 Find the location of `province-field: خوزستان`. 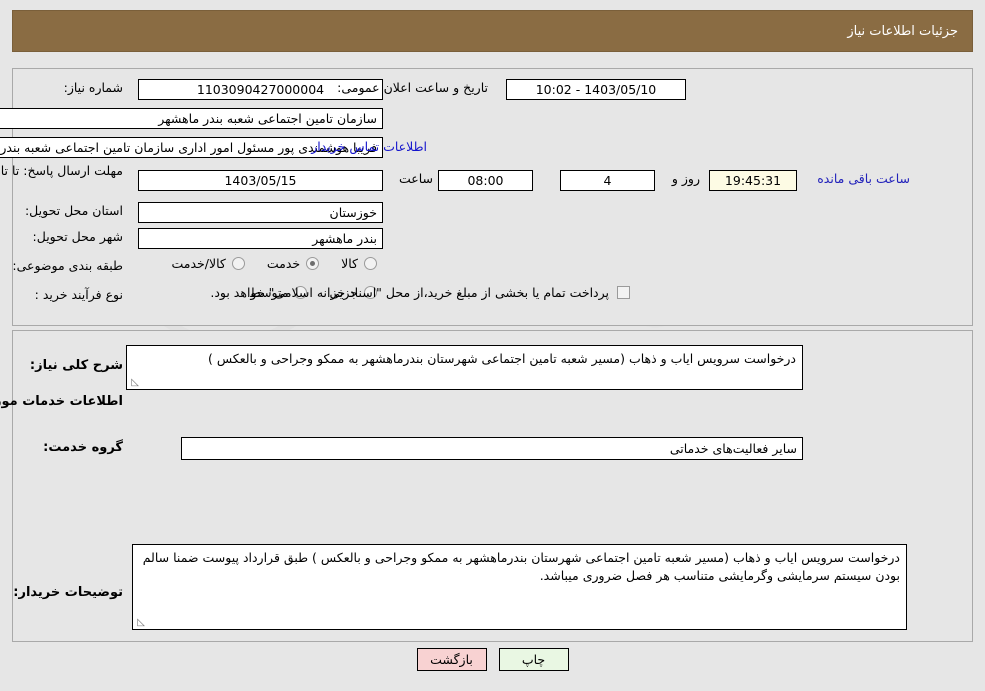

province-field: خوزستان is located at coordinates (260, 212).